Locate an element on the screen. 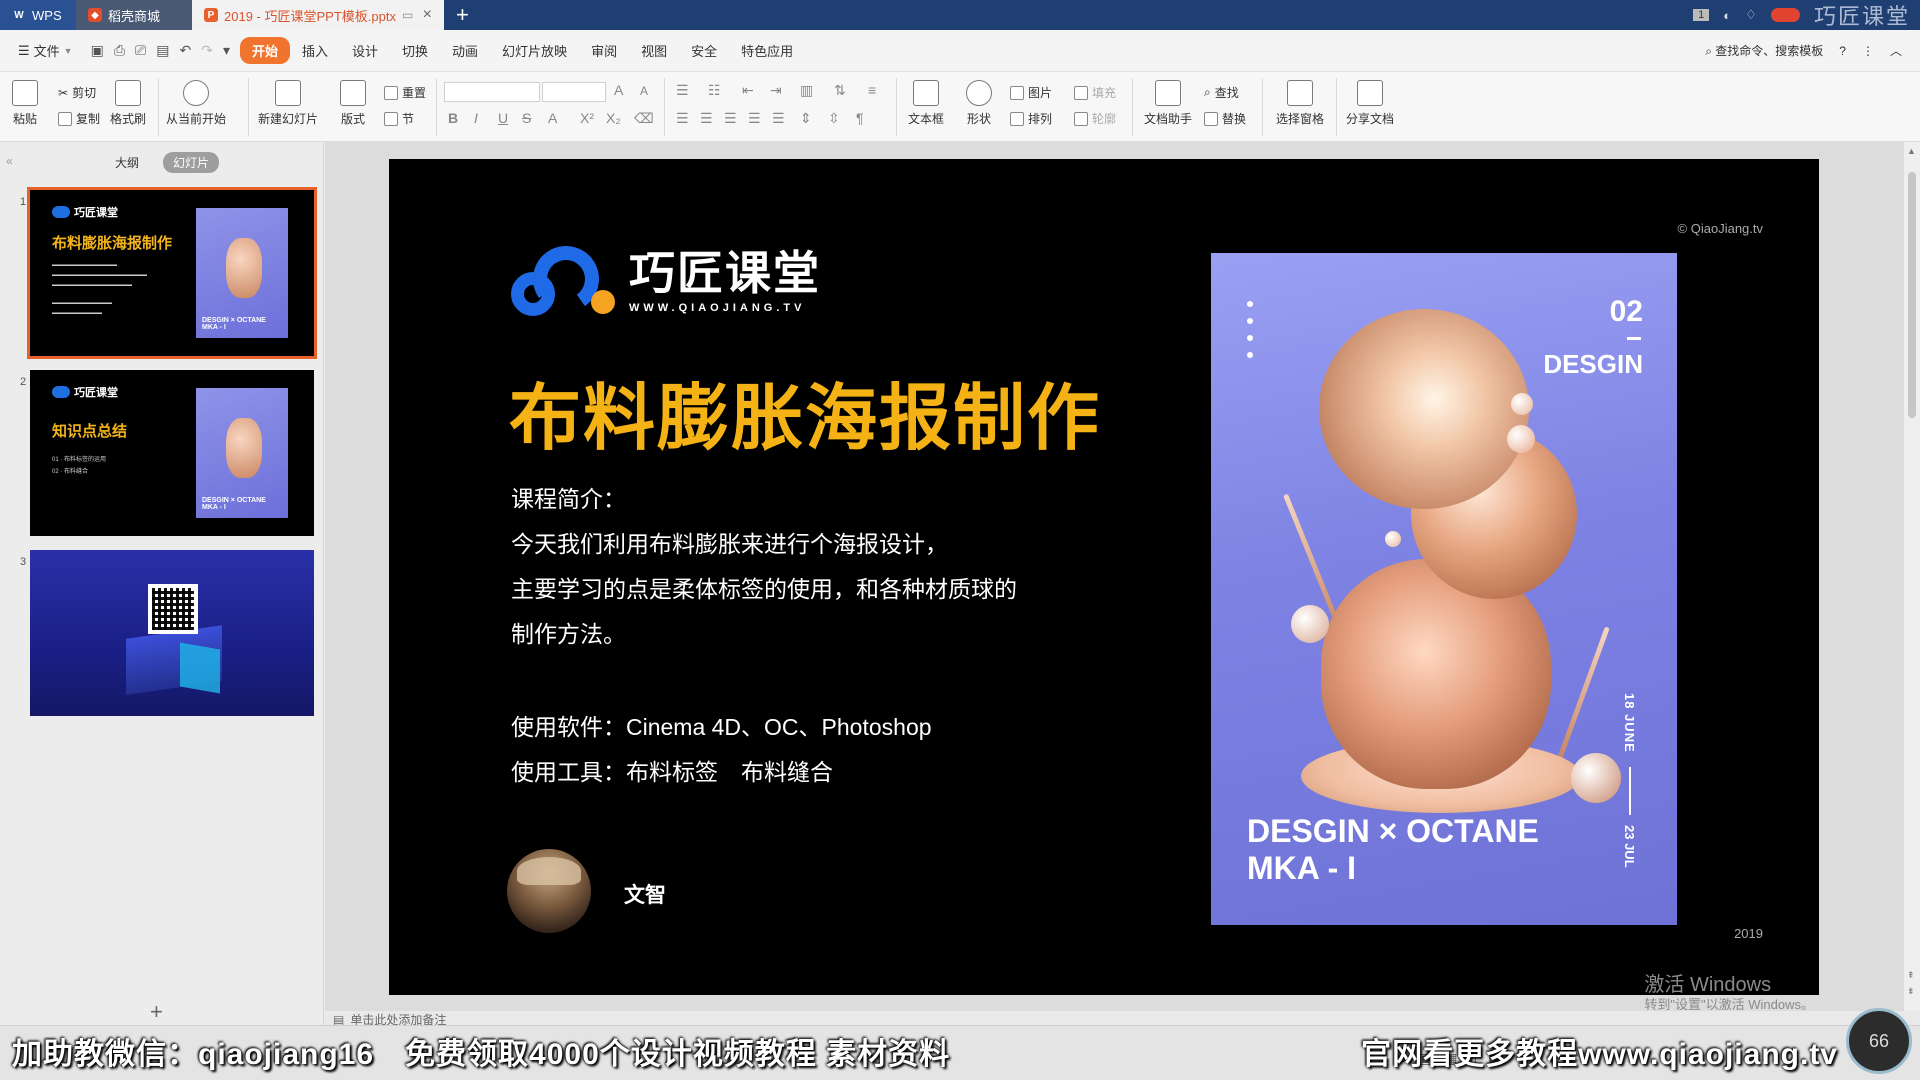  new-slide-button: 新建幻灯片 is located at coordinates (288, 103).